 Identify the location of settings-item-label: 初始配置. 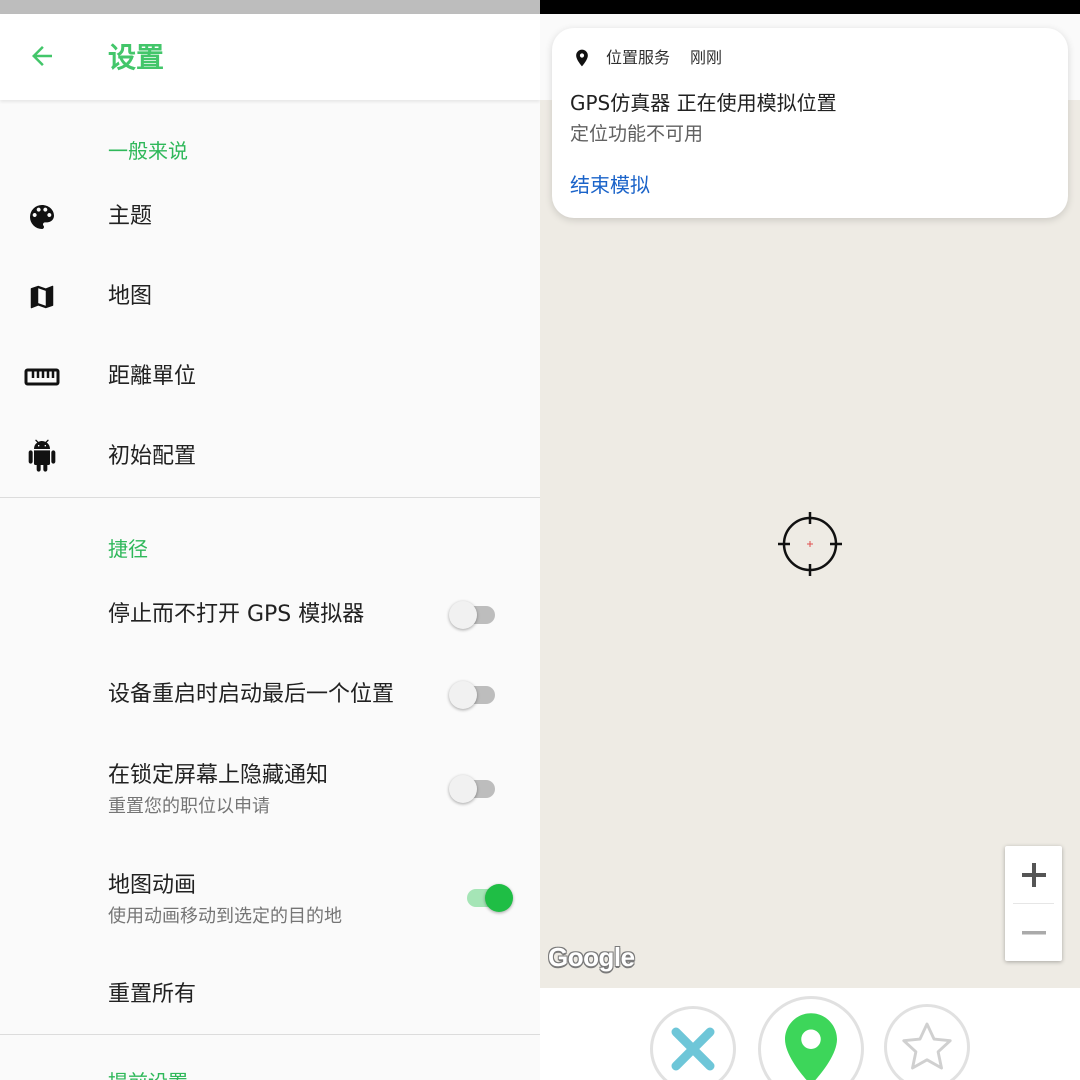
(152, 456).